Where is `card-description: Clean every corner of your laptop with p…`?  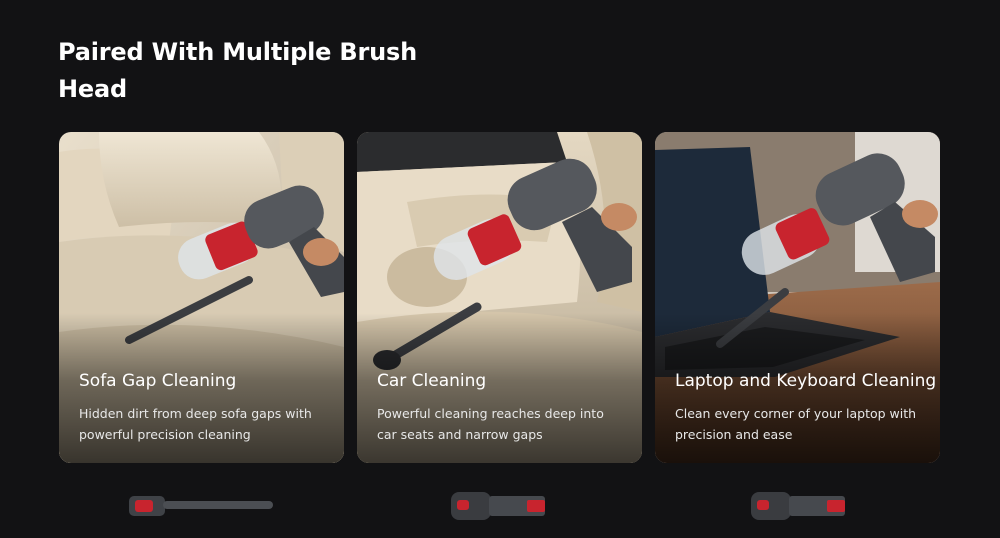
card-description: Clean every corner of your laptop with p… is located at coordinates (796, 424).